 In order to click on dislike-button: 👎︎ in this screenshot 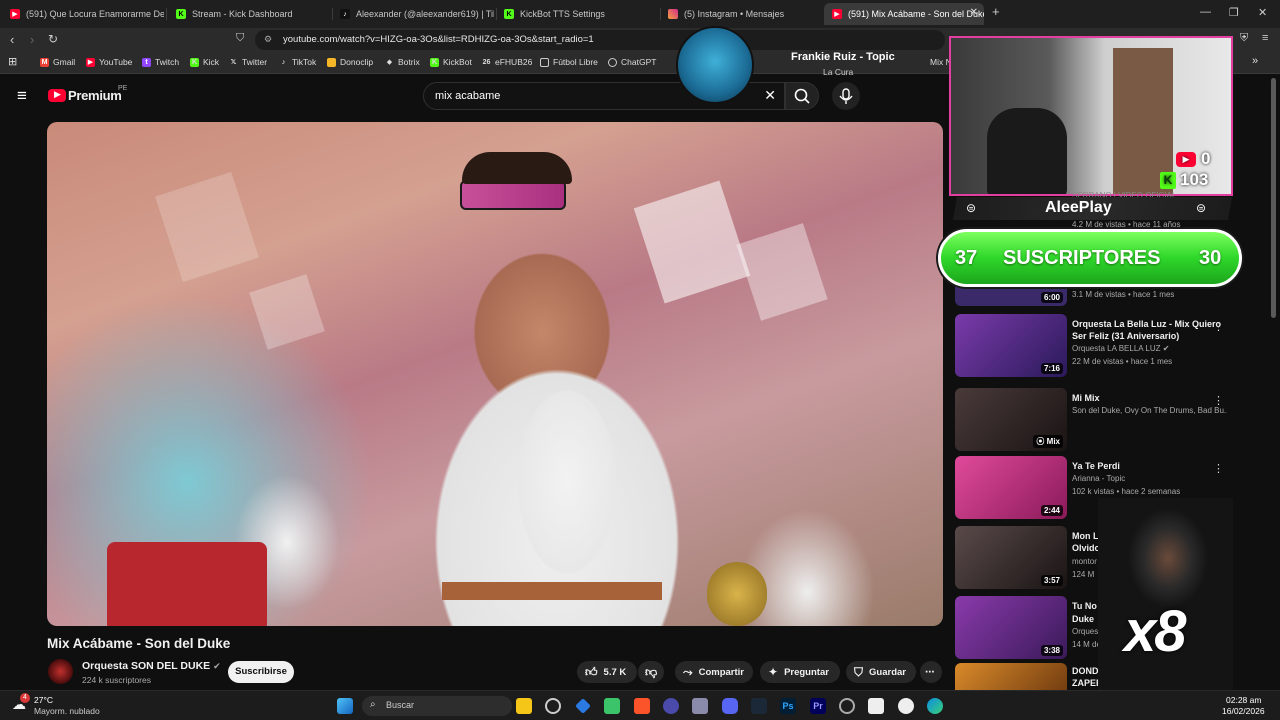, I will do `click(651, 672)`.